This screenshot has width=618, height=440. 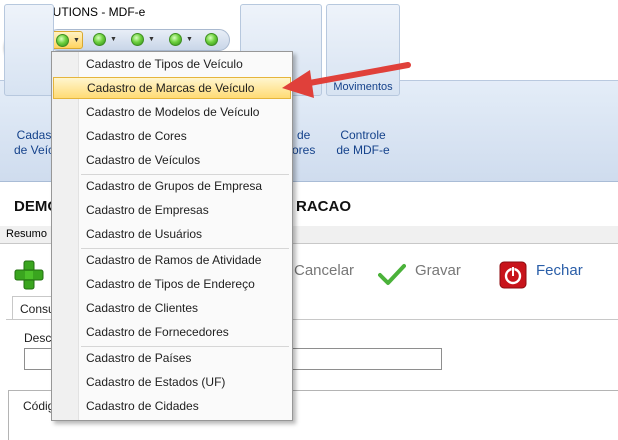 What do you see at coordinates (185, 332) in the screenshot?
I see `menu-item-fornecedores: Cadastro de Fornecedores` at bounding box center [185, 332].